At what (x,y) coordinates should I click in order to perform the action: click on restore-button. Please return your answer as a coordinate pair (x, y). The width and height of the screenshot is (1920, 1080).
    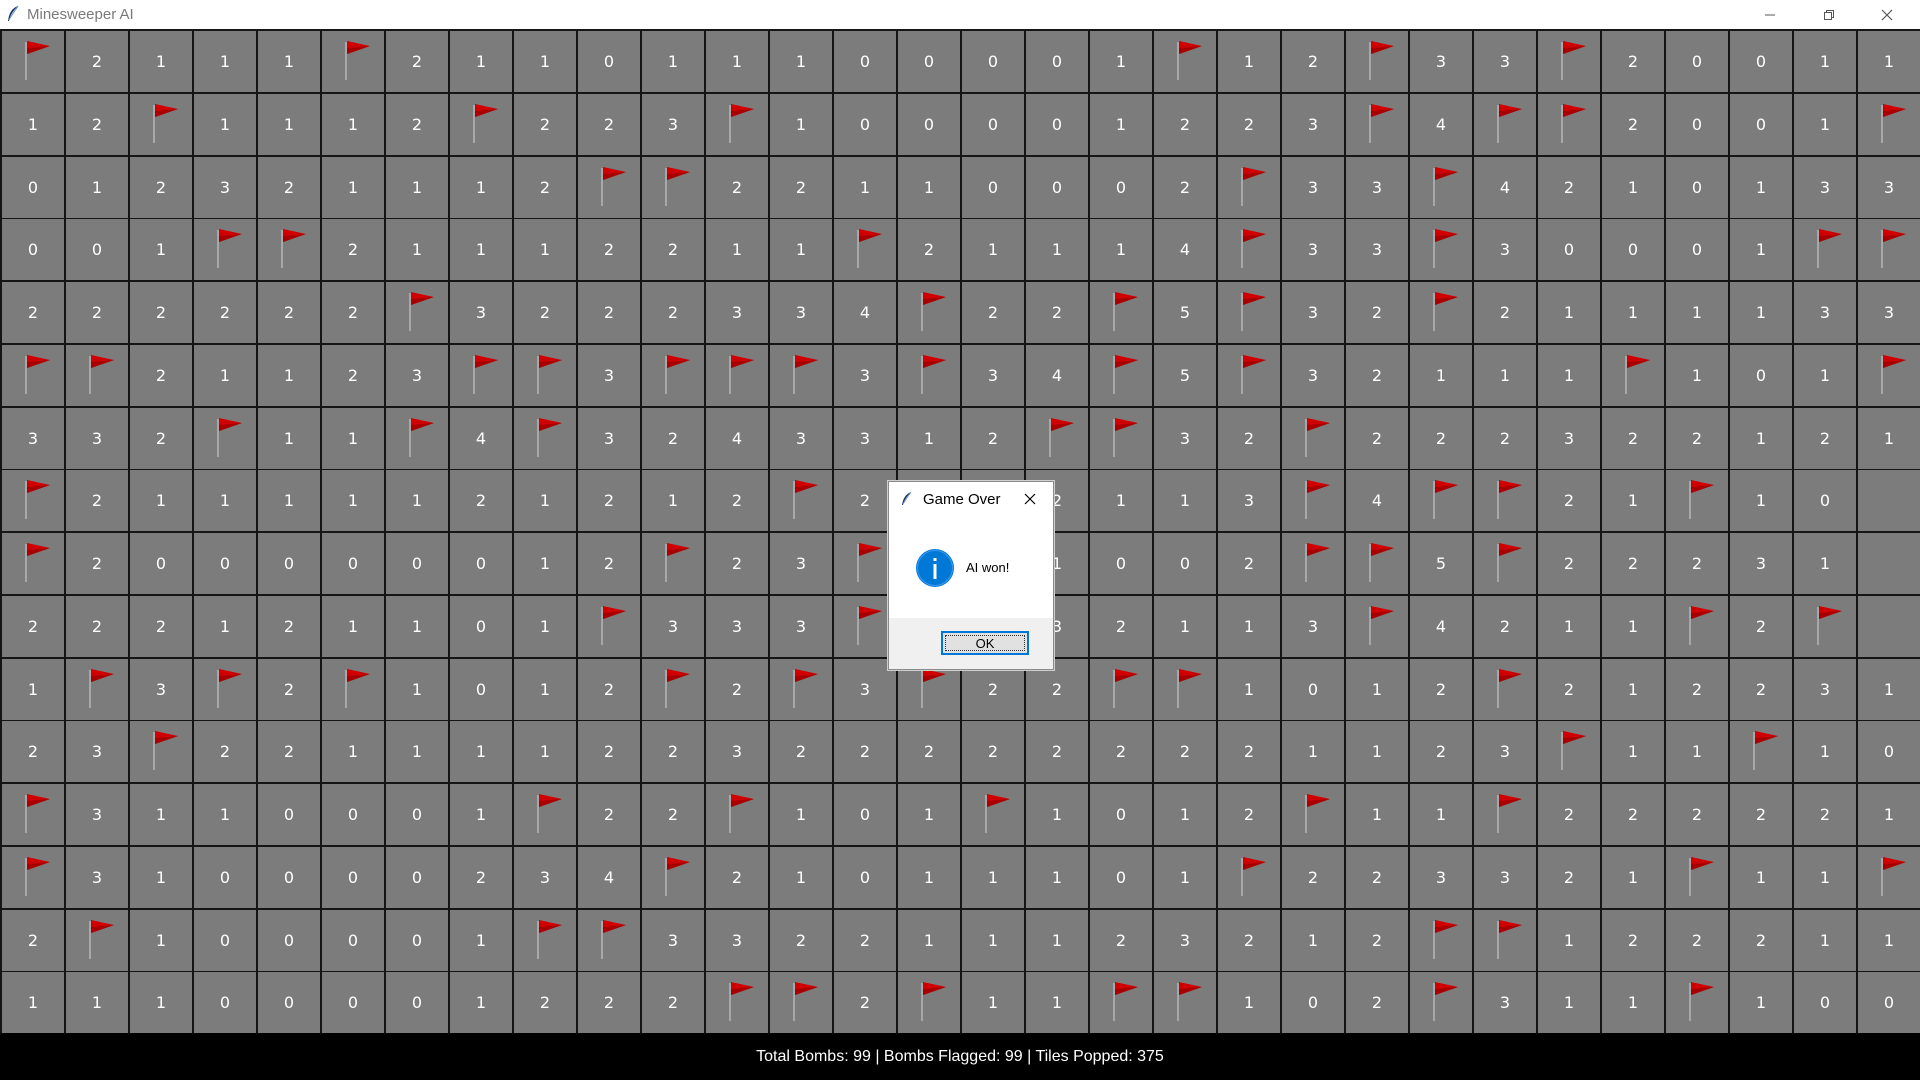
    Looking at the image, I should click on (1829, 14).